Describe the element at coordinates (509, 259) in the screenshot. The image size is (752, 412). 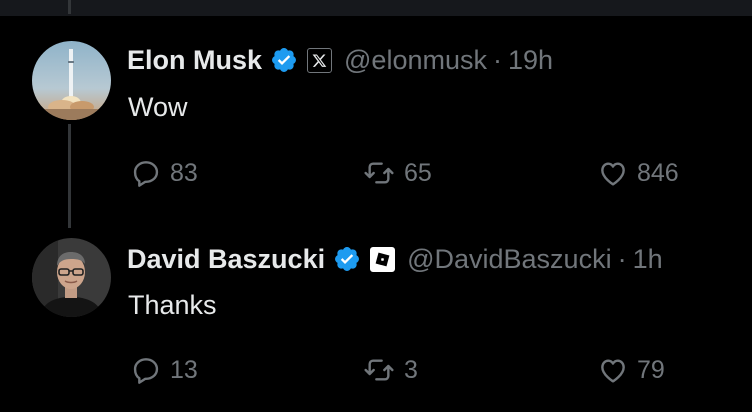
I see `author-handle: @DavidBaszucki` at that location.